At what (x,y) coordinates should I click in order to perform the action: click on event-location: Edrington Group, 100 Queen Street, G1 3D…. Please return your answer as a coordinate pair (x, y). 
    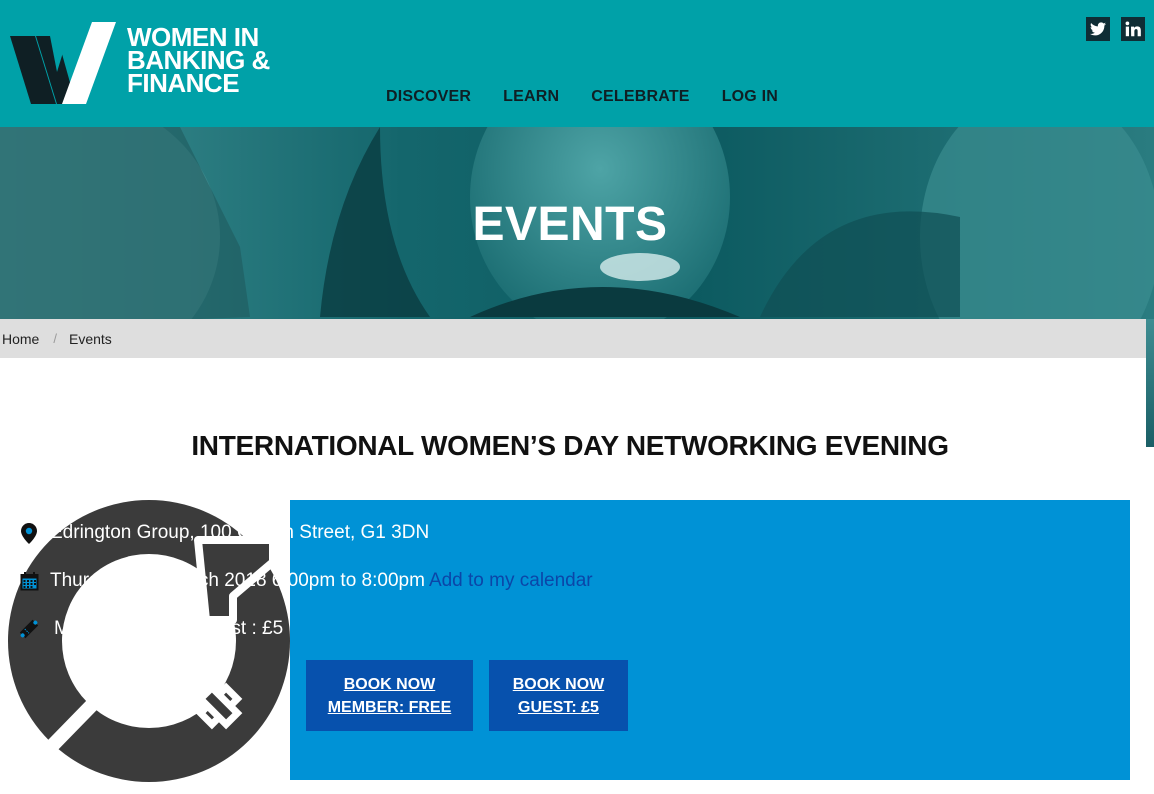
    Looking at the image, I should click on (223, 533).